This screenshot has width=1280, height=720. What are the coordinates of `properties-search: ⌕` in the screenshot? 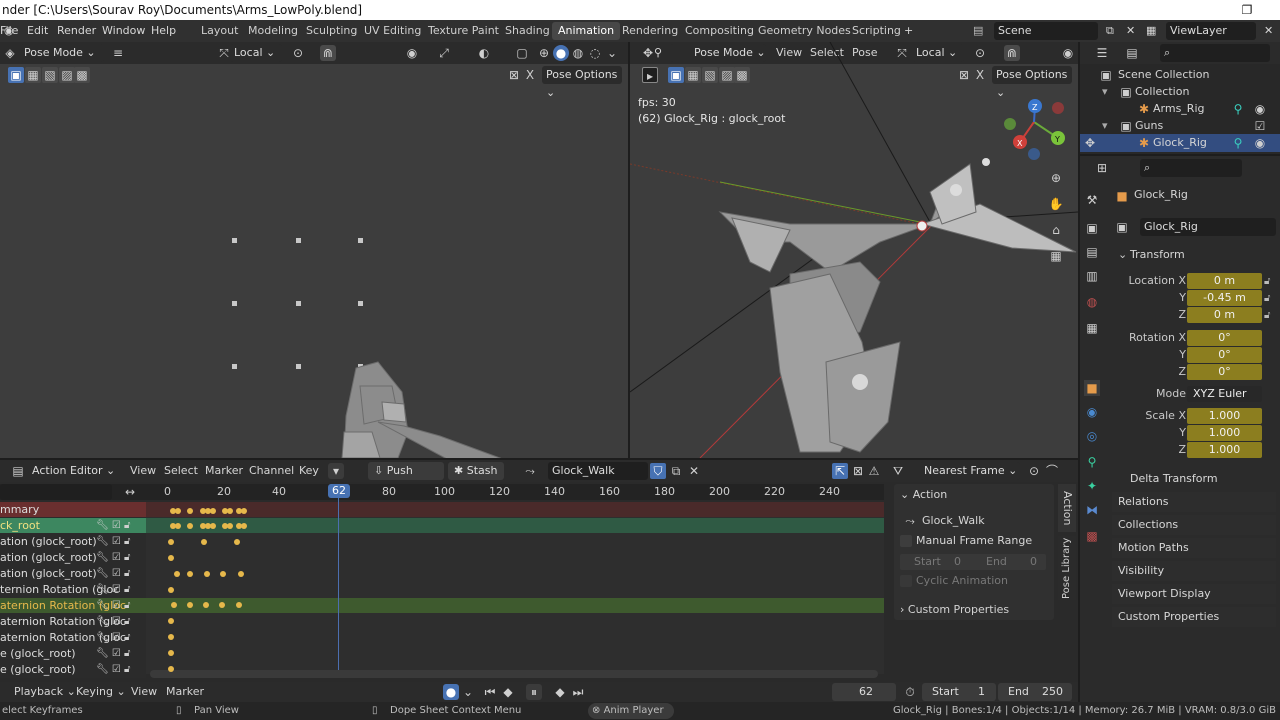 It's located at (1191, 168).